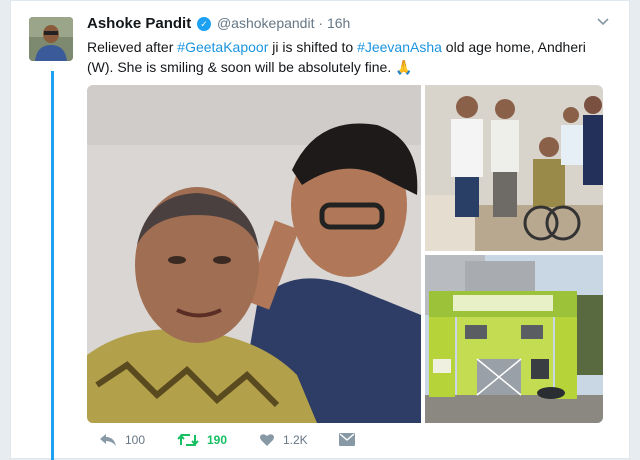 The width and height of the screenshot is (640, 460). What do you see at coordinates (108, 440) in the screenshot?
I see `reply-icon` at bounding box center [108, 440].